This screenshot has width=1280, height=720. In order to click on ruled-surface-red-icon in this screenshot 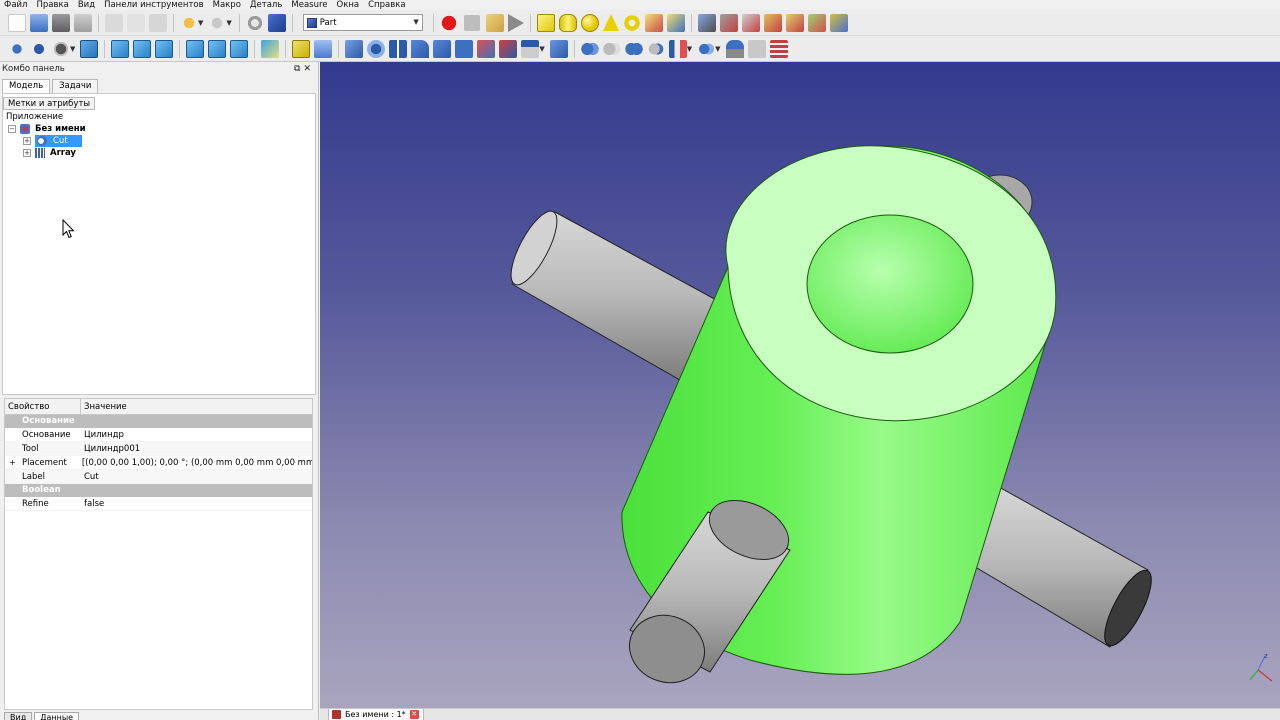, I will do `click(486, 48)`.